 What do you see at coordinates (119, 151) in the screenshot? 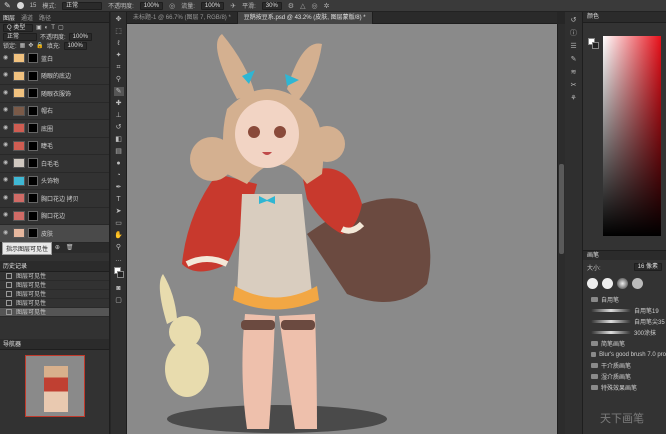
I see `gradient-icon: ▤` at bounding box center [119, 151].